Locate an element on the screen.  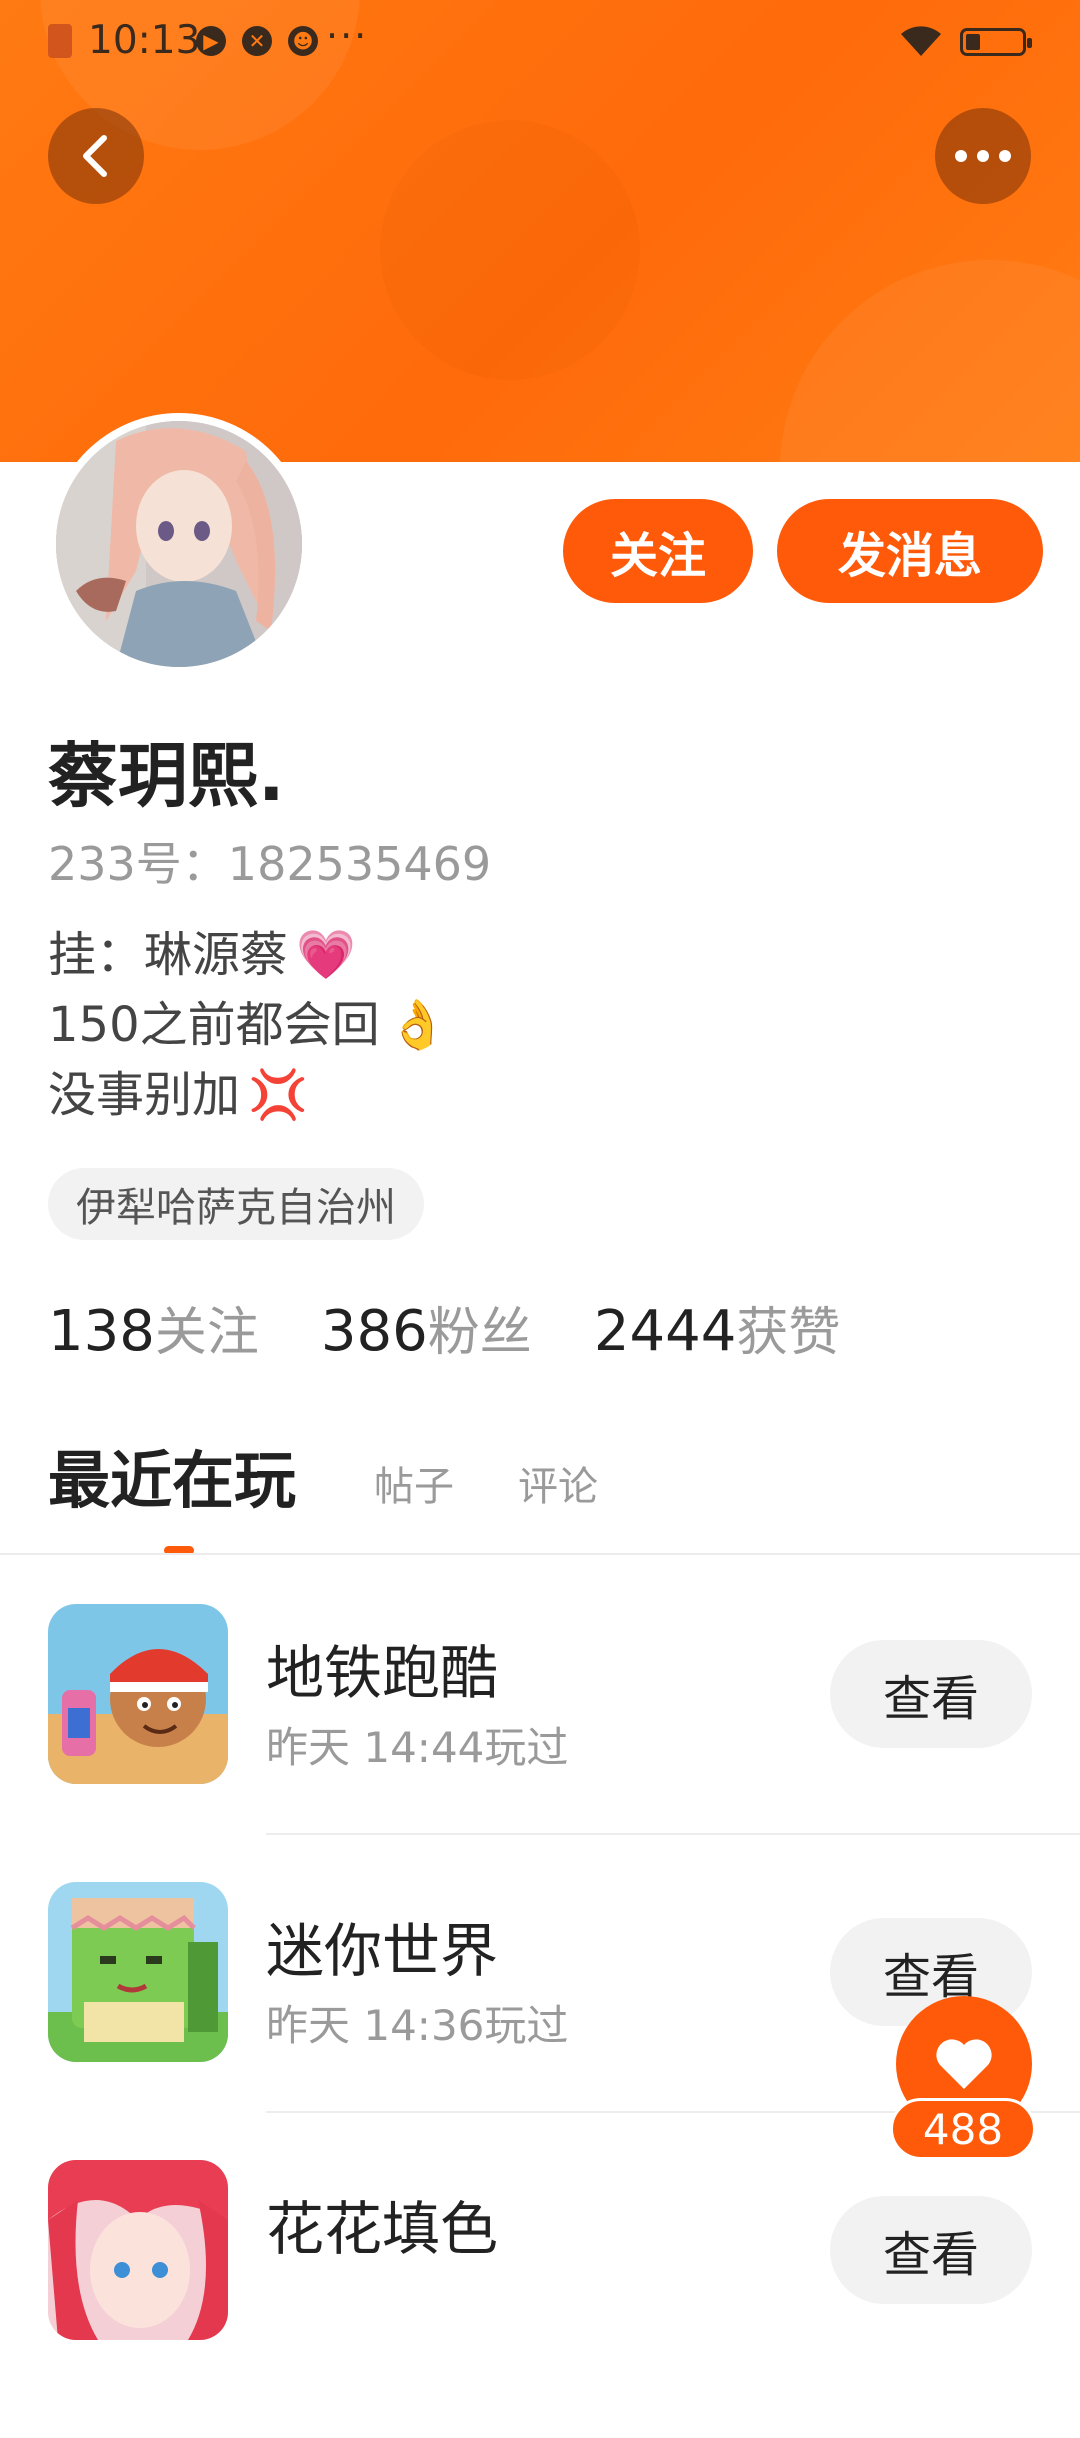
stat-value: 2444 is located at coordinates (665, 1331).